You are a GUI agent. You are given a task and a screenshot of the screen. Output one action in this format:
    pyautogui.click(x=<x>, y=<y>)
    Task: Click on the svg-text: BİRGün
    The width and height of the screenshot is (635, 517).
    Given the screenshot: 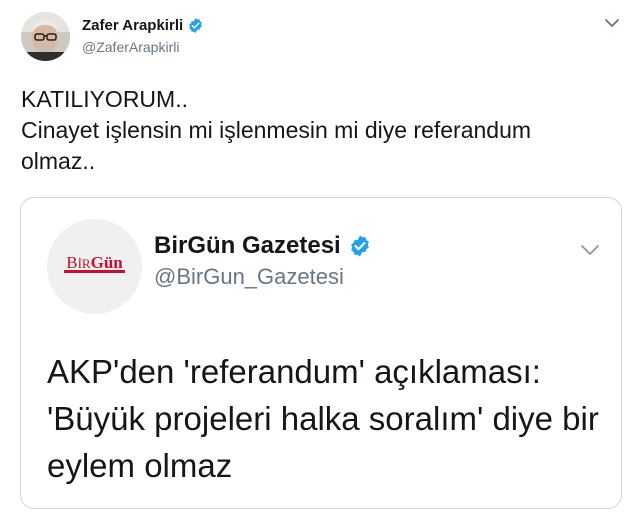 What is the action you would take?
    pyautogui.click(x=94, y=262)
    